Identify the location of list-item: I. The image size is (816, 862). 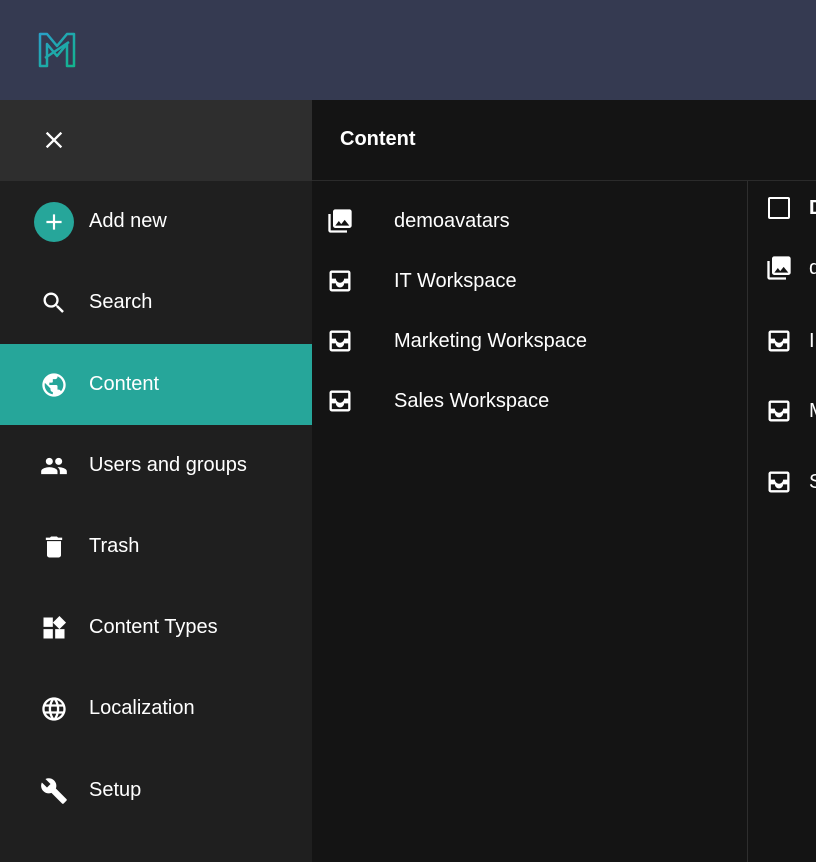
(782, 341).